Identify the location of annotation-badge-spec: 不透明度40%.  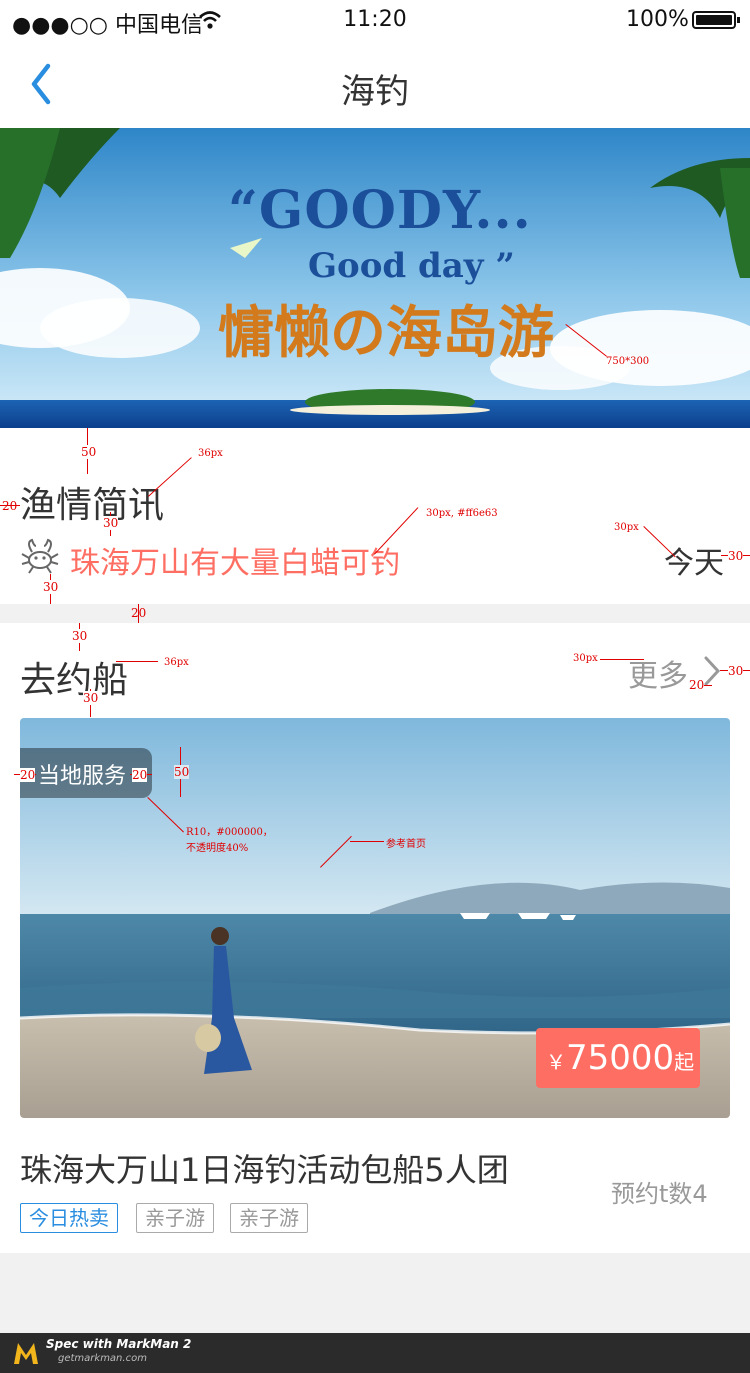
(217, 848).